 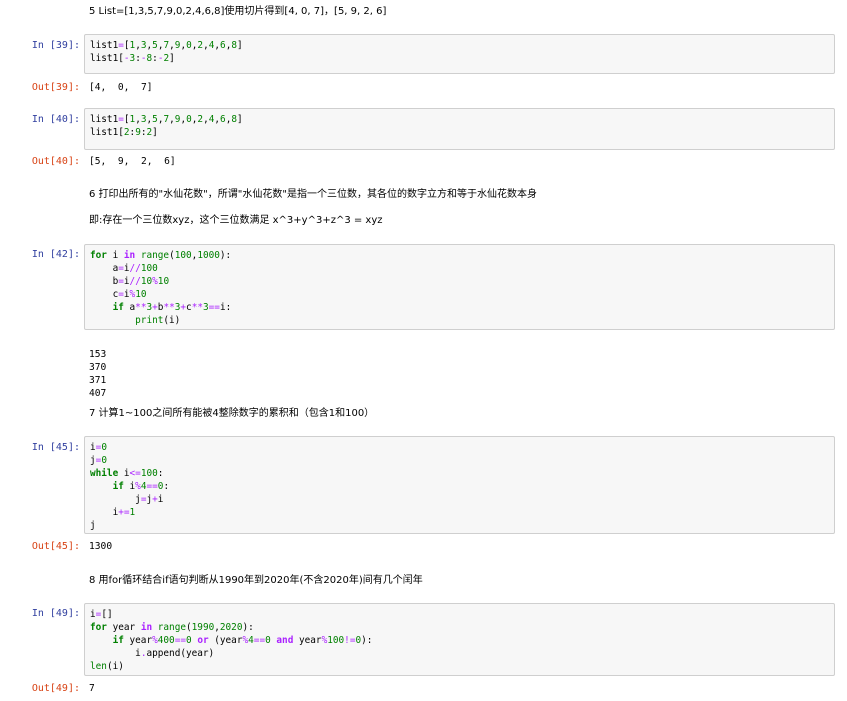 I want to click on code-line: c=i%10, so click(x=118, y=294).